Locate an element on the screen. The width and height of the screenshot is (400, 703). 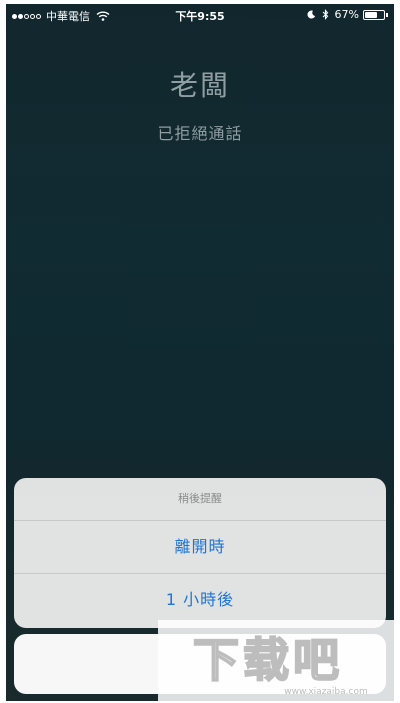
logo-url: www.xiazaiba.com is located at coordinates (326, 692).